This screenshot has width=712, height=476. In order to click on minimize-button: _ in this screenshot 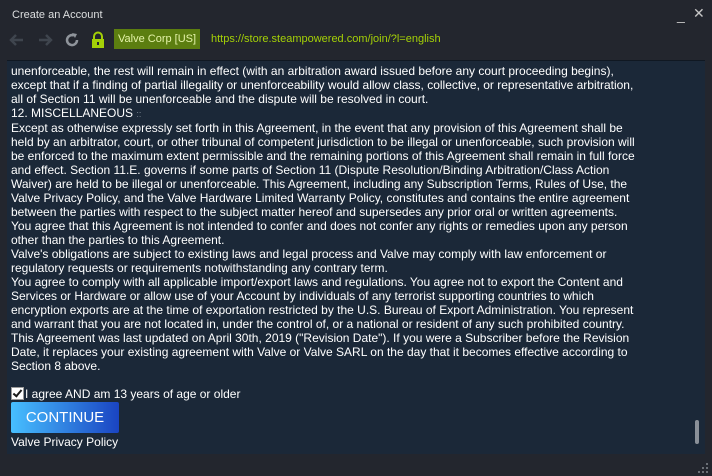, I will do `click(681, 15)`.